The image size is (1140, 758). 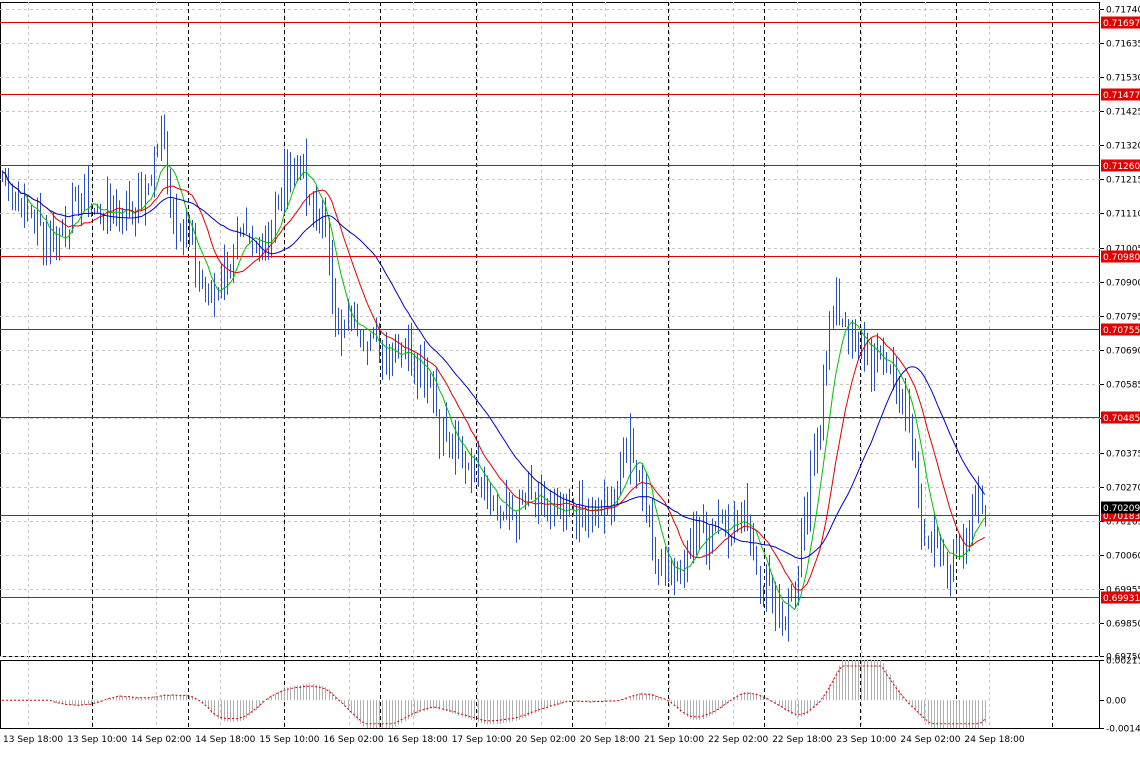 I want to click on y-tick-label: 0.70060, so click(x=1123, y=557).